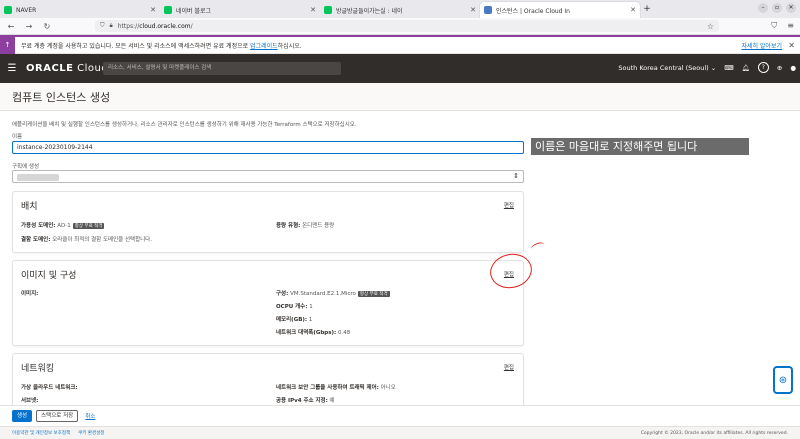 This screenshot has height=439, width=800. I want to click on new-tab-button: +, so click(647, 10).